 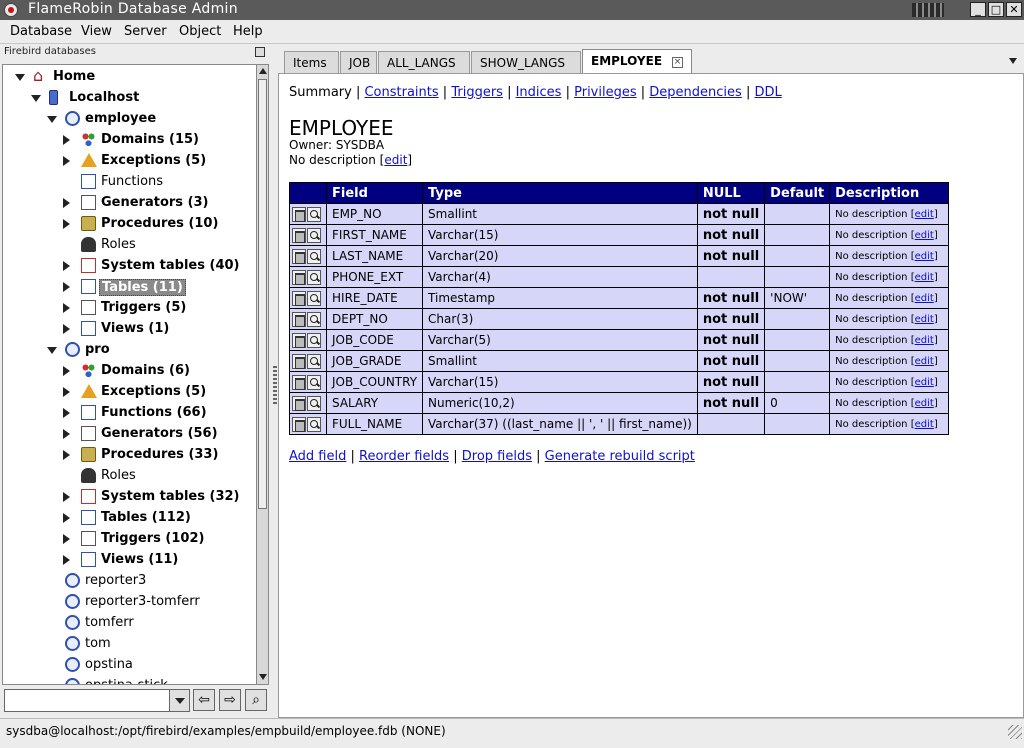 I want to click on tab-show-langs: SHOW_LANGS, so click(x=526, y=62).